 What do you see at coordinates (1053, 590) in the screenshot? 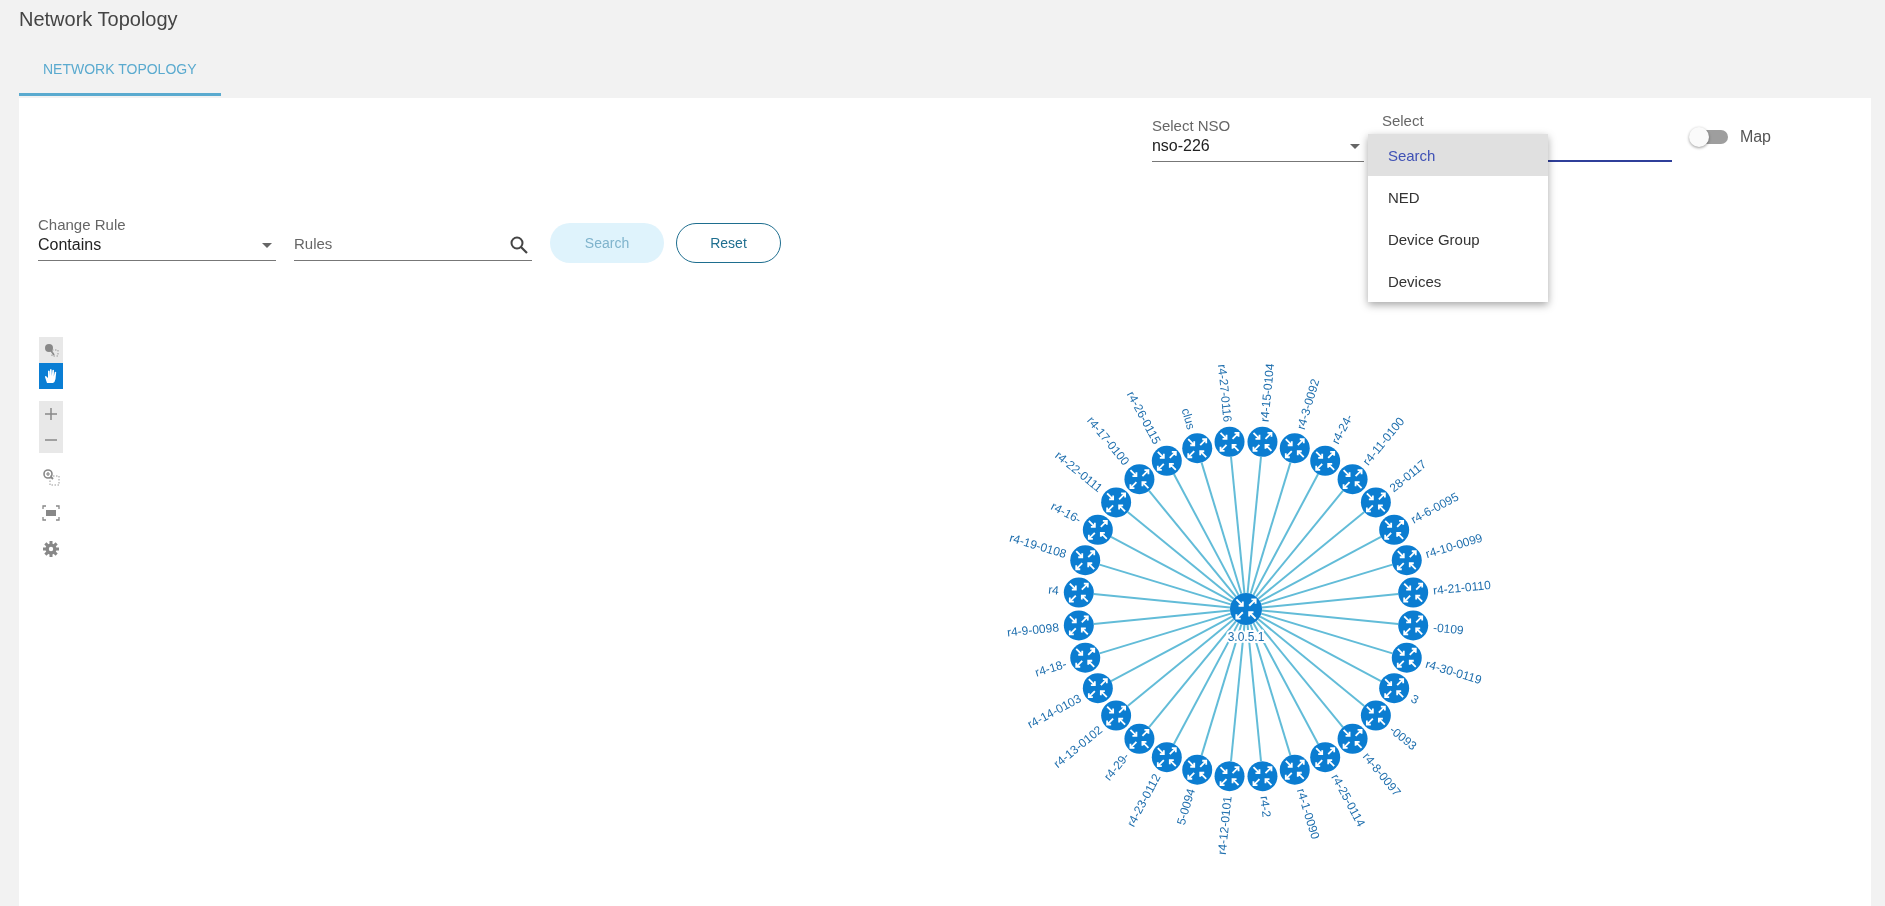
I see `node-label: r4` at bounding box center [1053, 590].